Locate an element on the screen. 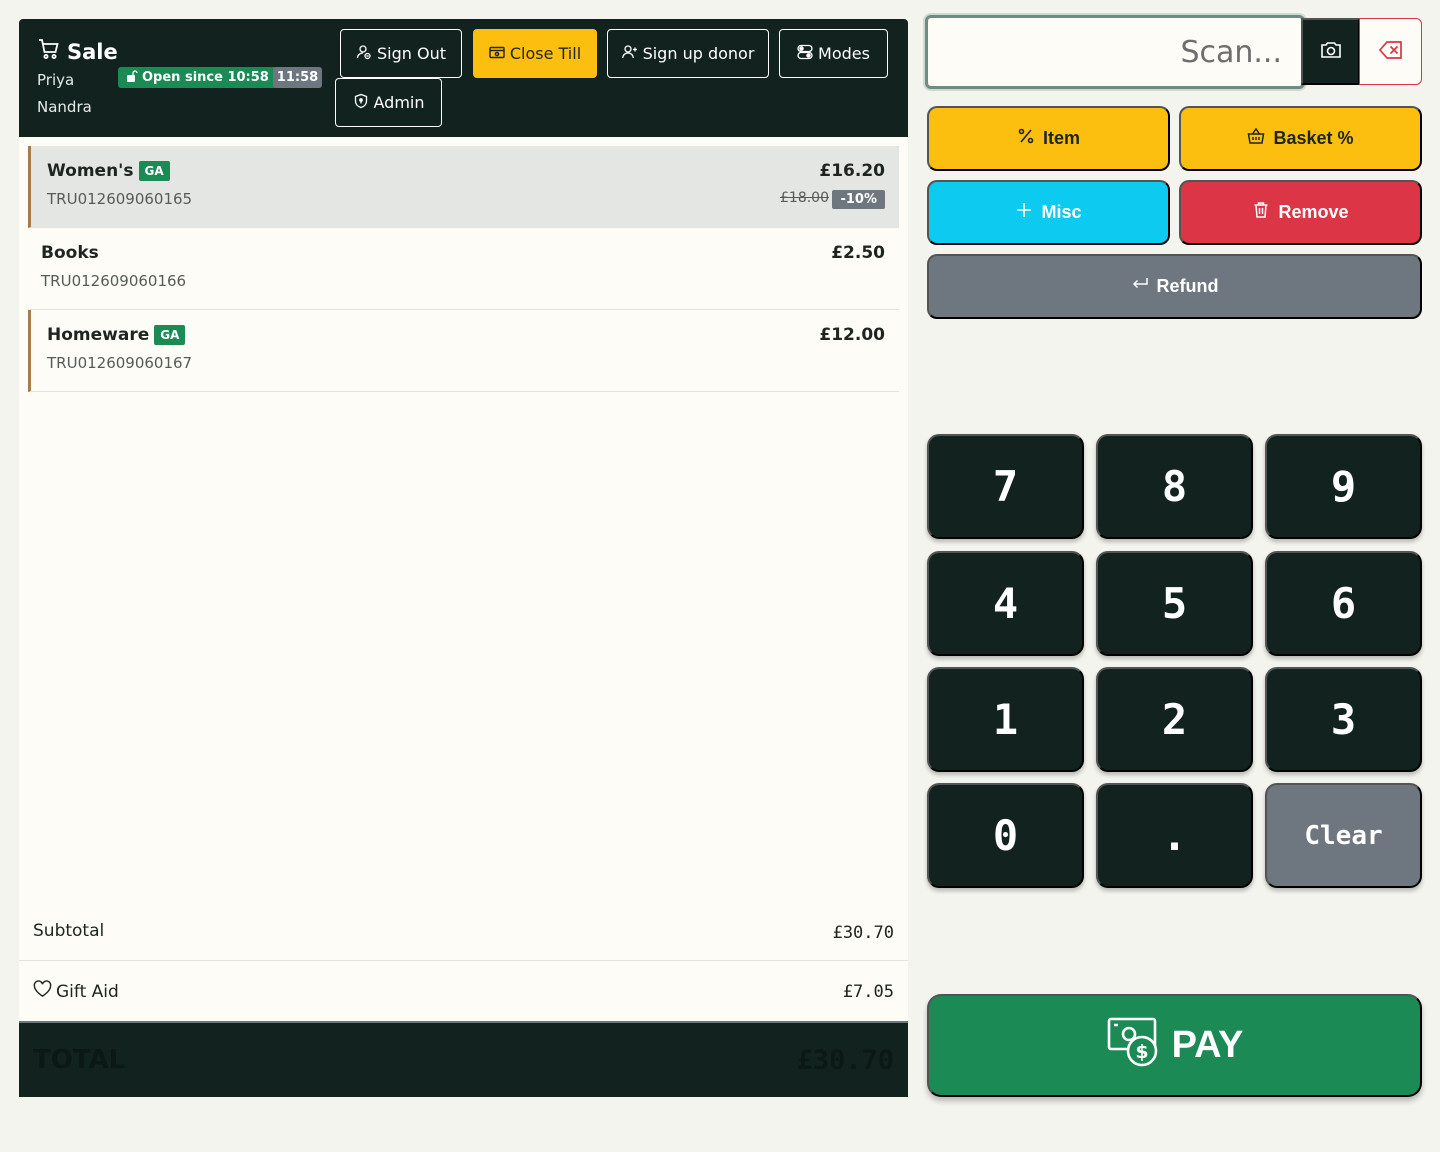  misc-button: Misc is located at coordinates (1048, 212).